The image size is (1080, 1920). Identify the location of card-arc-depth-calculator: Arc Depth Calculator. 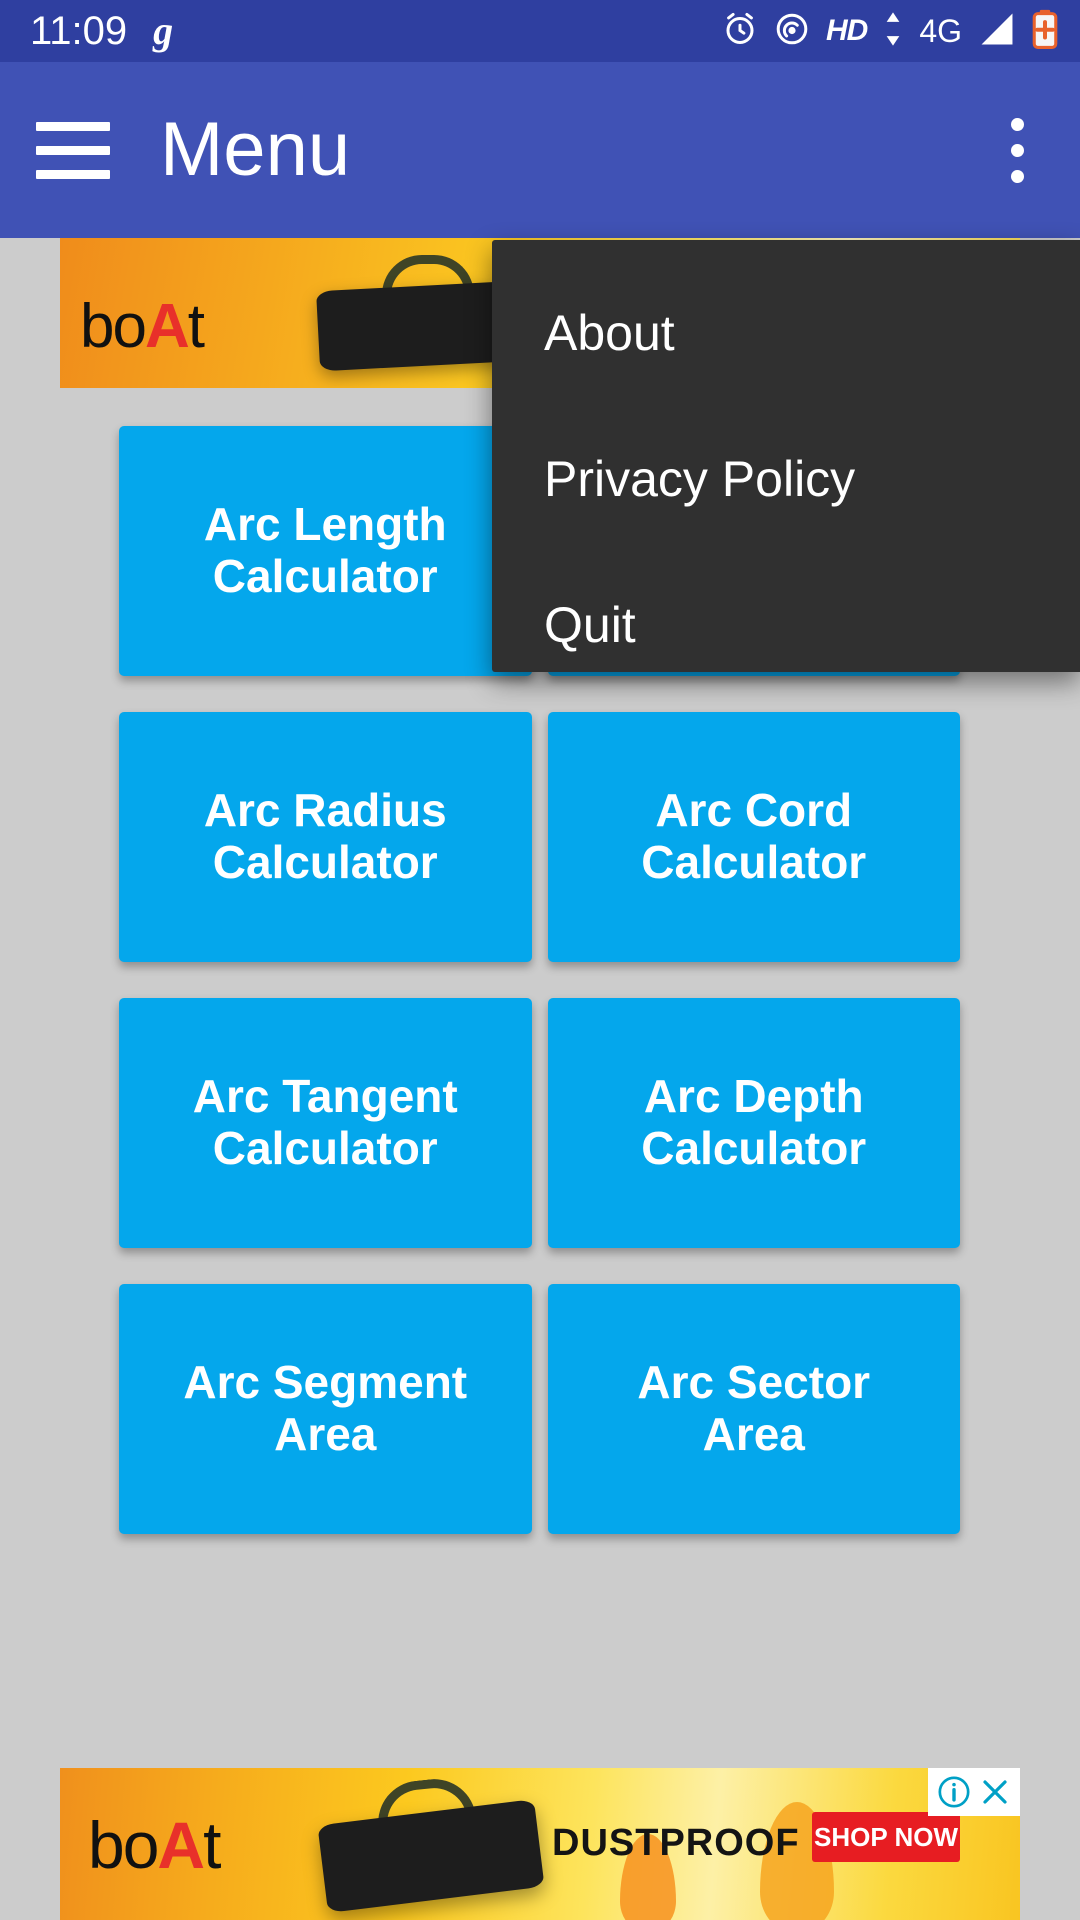
(753, 1123).